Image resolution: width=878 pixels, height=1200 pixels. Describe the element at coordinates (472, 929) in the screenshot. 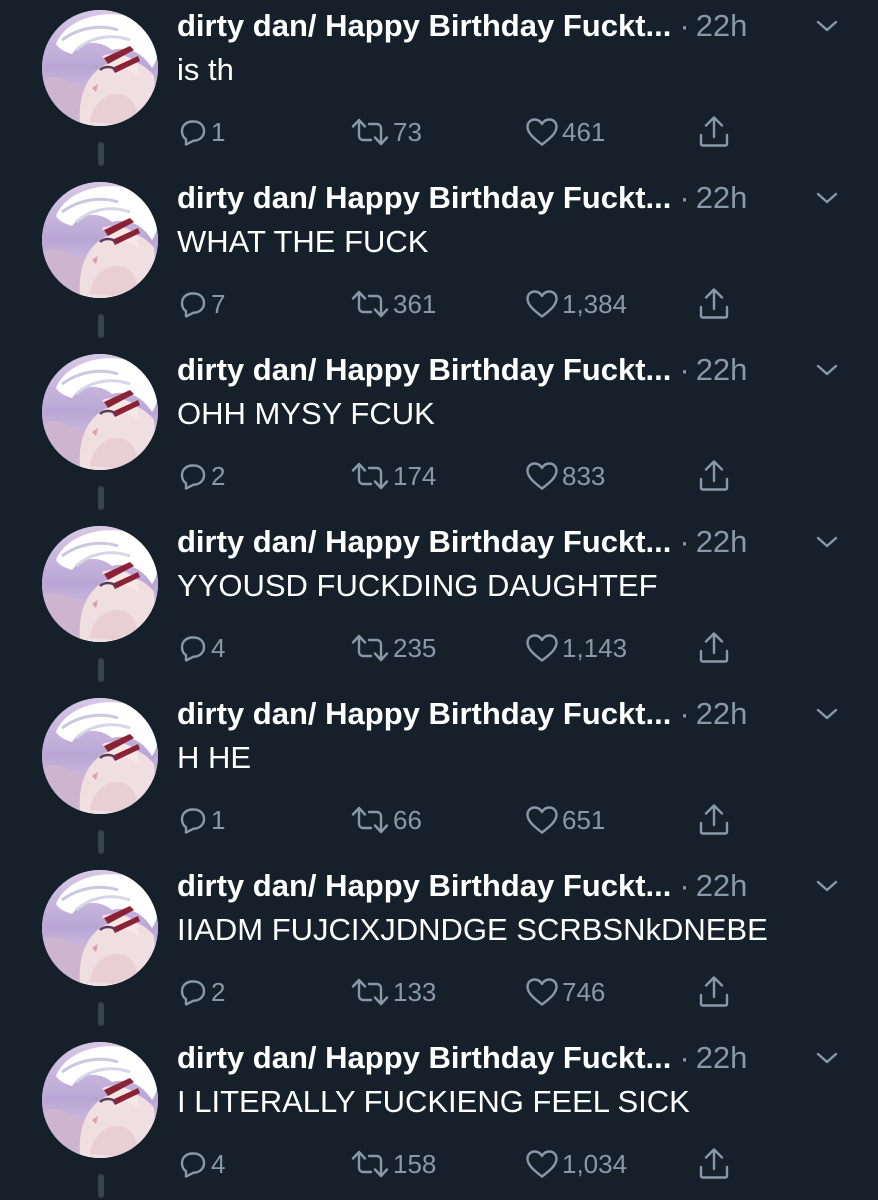

I see `tweet-text: IIADM FUJCIXJDNDGE SCRBSNkDNEBE` at that location.